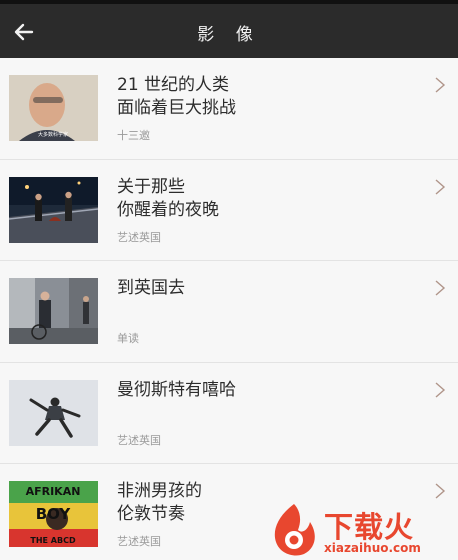 This screenshot has height=560, width=458. What do you see at coordinates (151, 288) in the screenshot?
I see `item-title: 到英国去` at bounding box center [151, 288].